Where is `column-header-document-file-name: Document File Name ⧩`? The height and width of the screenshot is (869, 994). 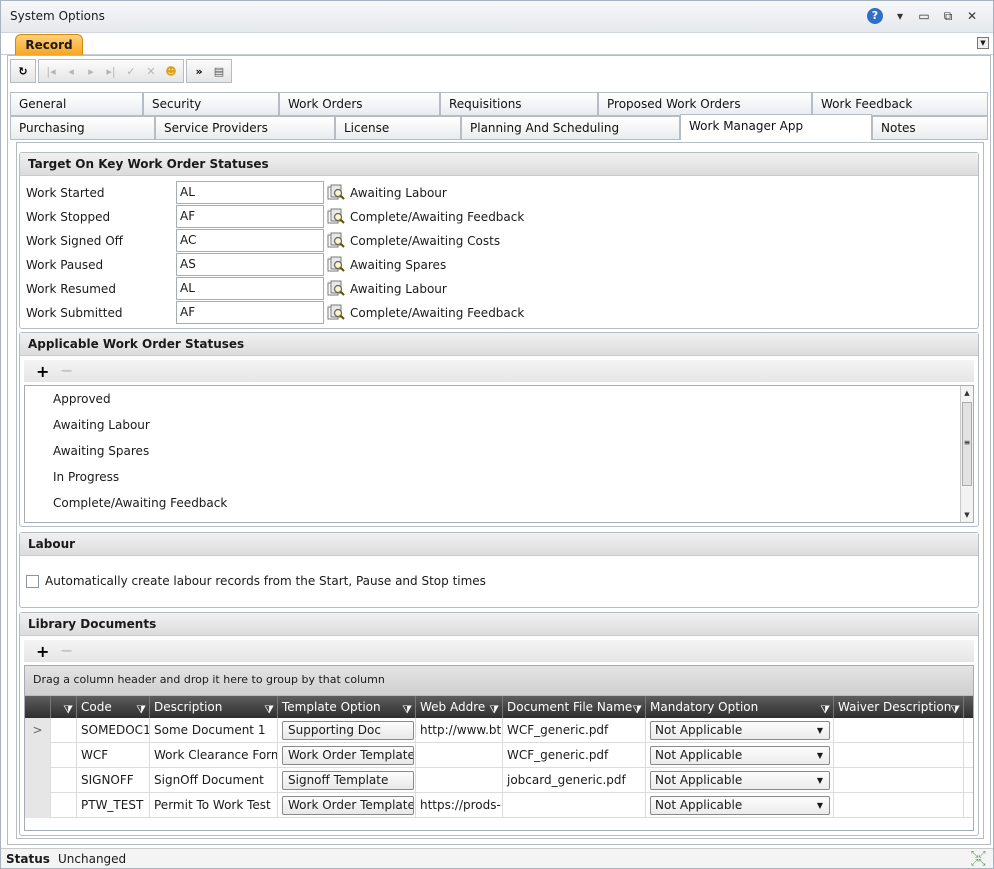 column-header-document-file-name: Document File Name ⧩ is located at coordinates (574, 707).